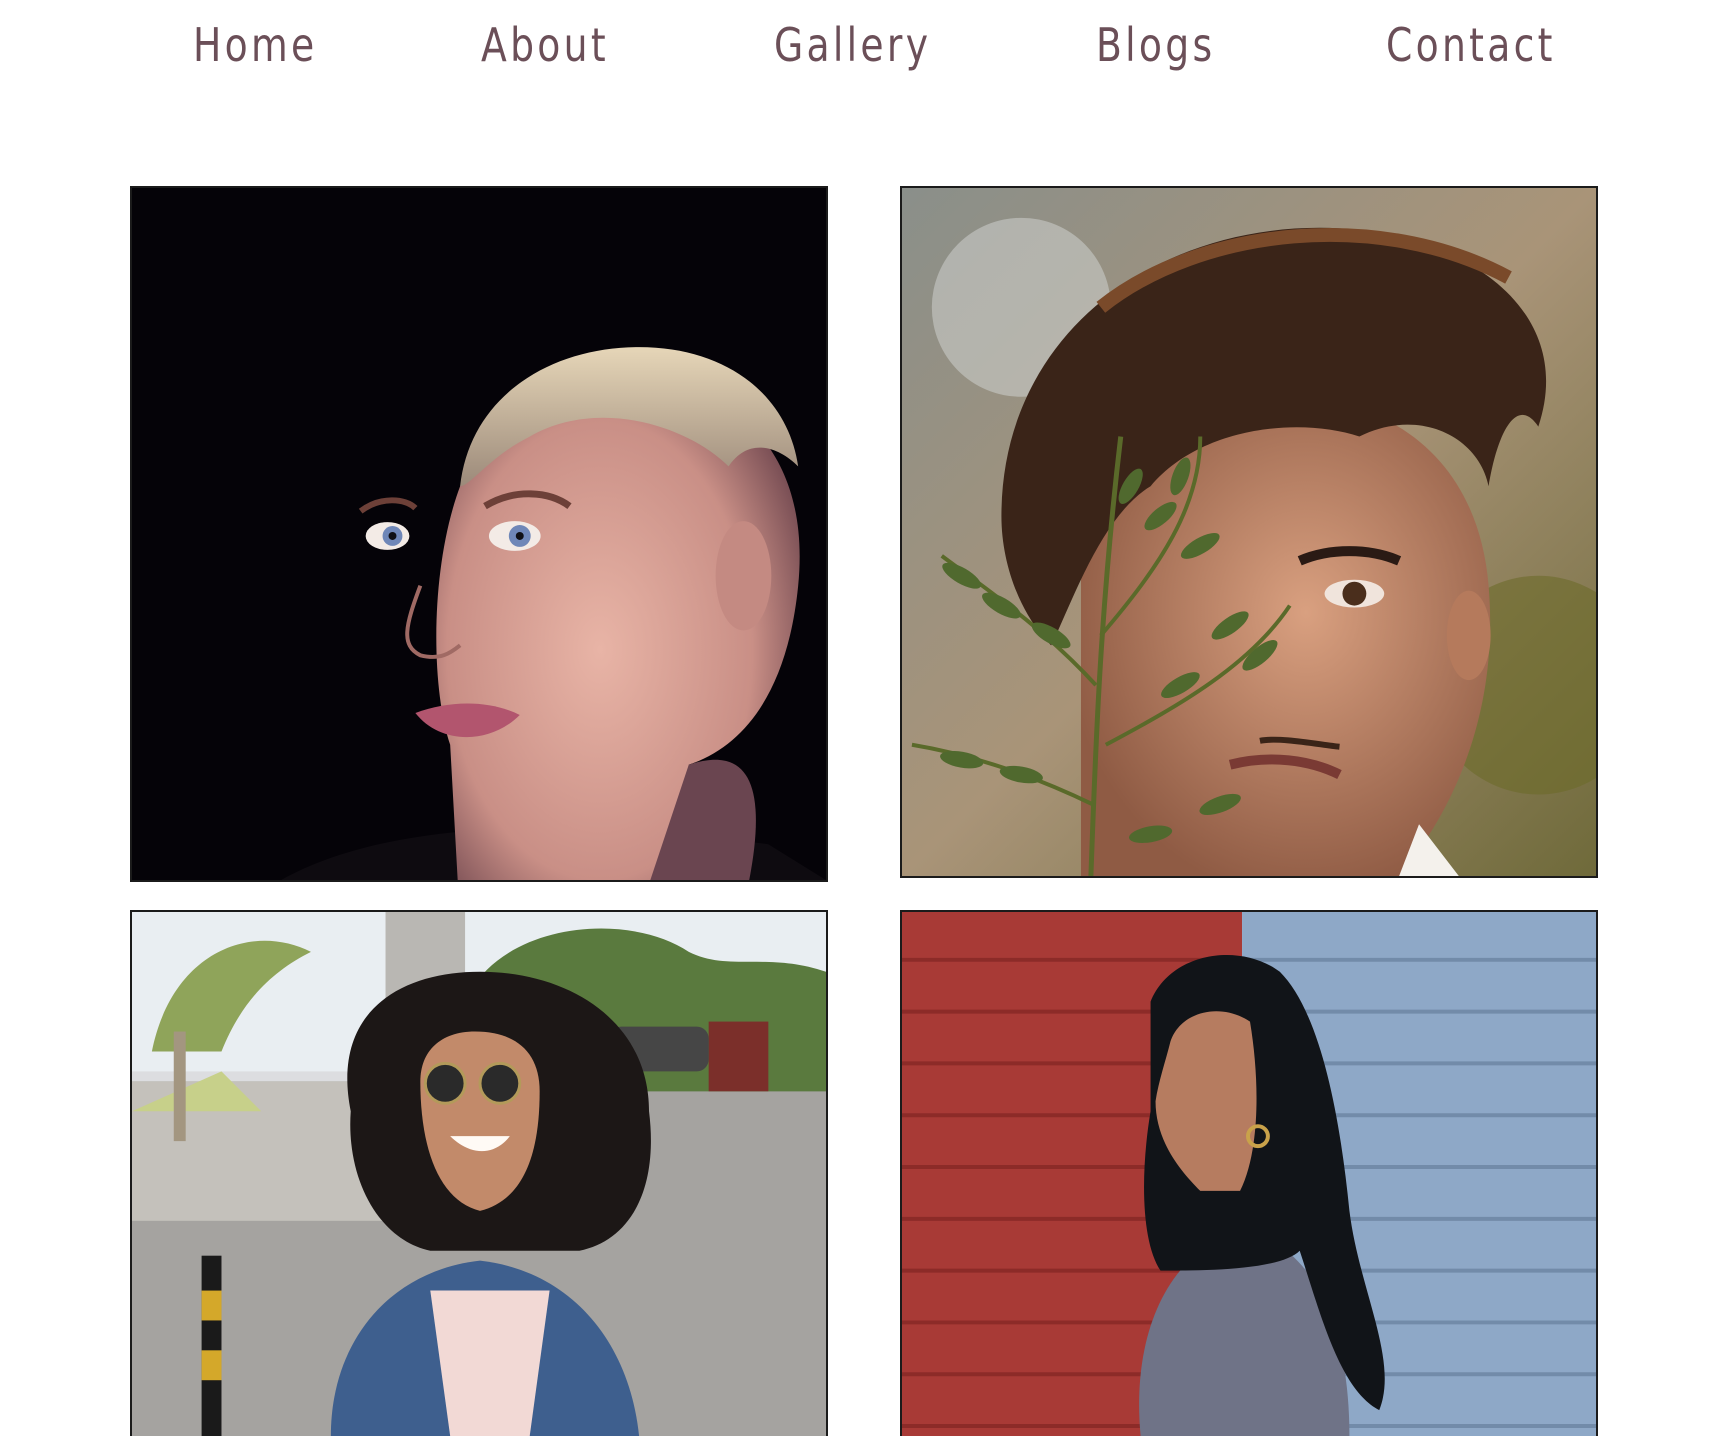 This screenshot has width=1710, height=1436. What do you see at coordinates (852, 45) in the screenshot?
I see `nav-gallery-link: Gallery` at bounding box center [852, 45].